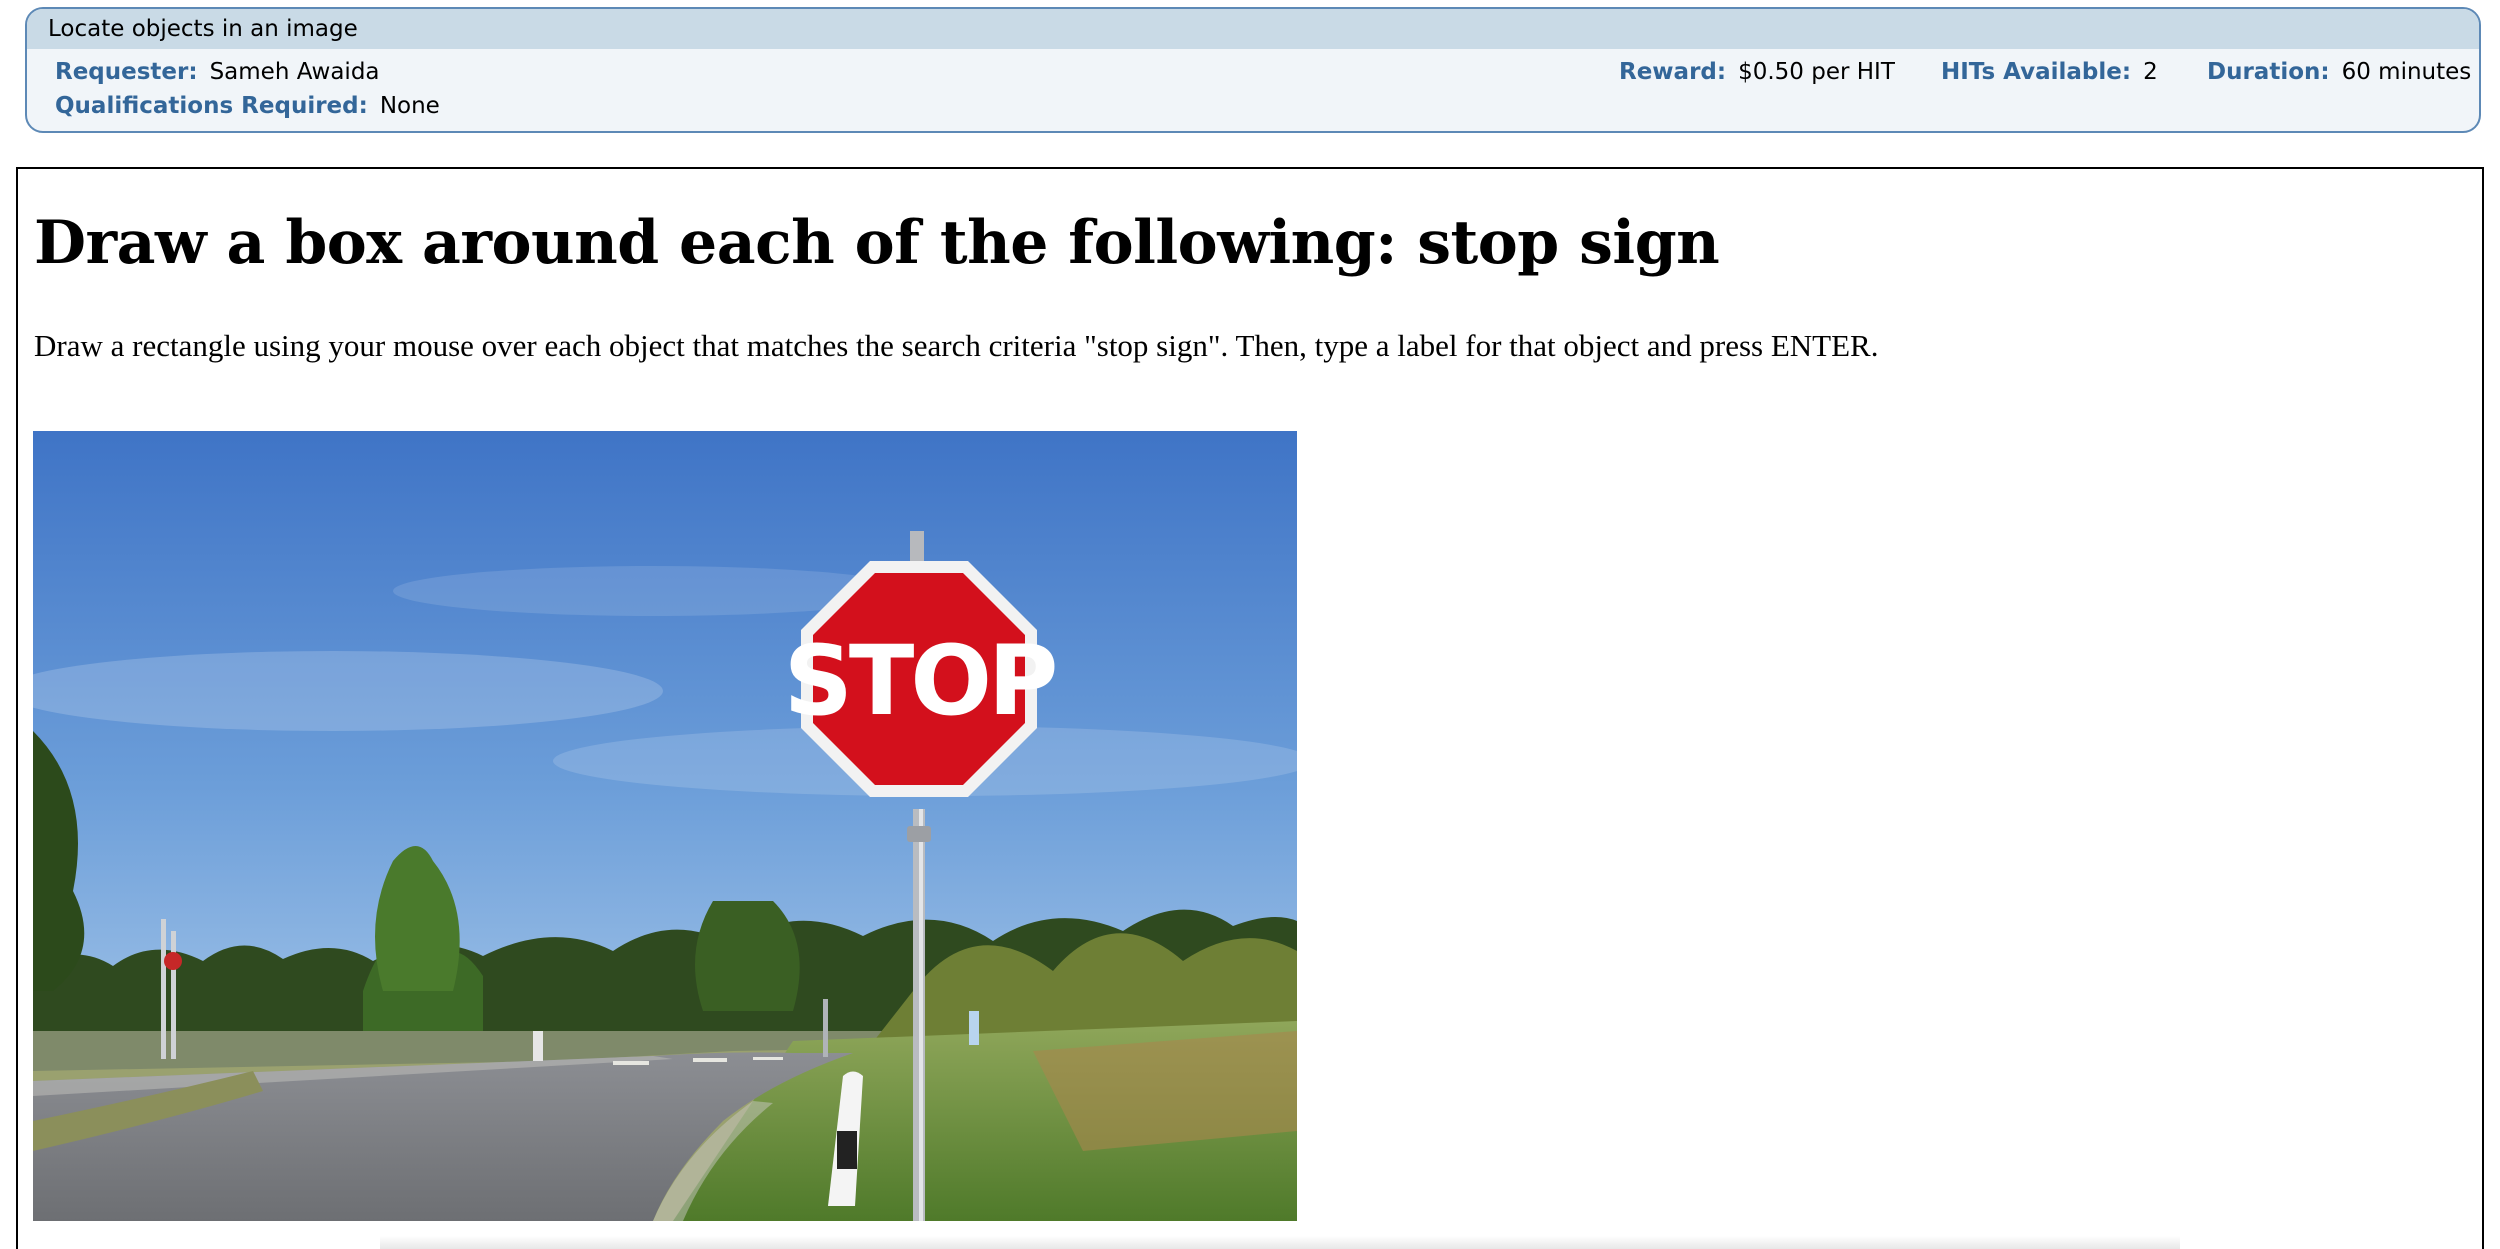 The width and height of the screenshot is (2500, 1249). Describe the element at coordinates (1253, 29) in the screenshot. I see `hit-title-bar: Locate objects in an image` at that location.